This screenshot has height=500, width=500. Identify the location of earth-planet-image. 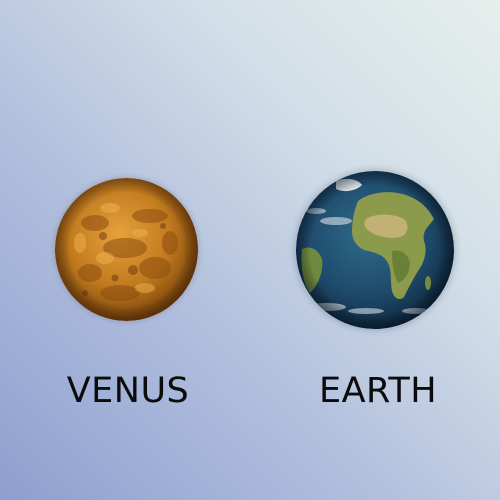
(375, 250).